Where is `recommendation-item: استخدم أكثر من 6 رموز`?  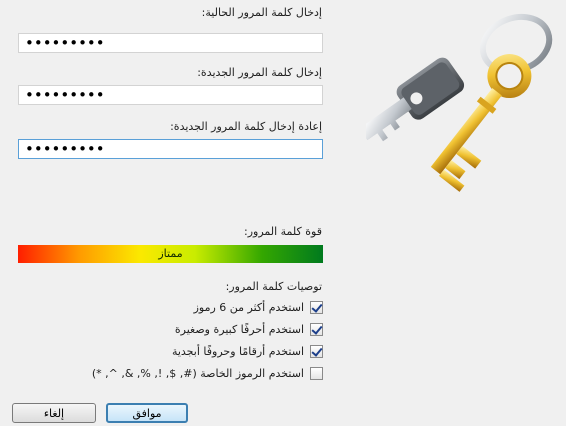
recommendation-item: استخدم أكثر من 6 رموز is located at coordinates (258, 307).